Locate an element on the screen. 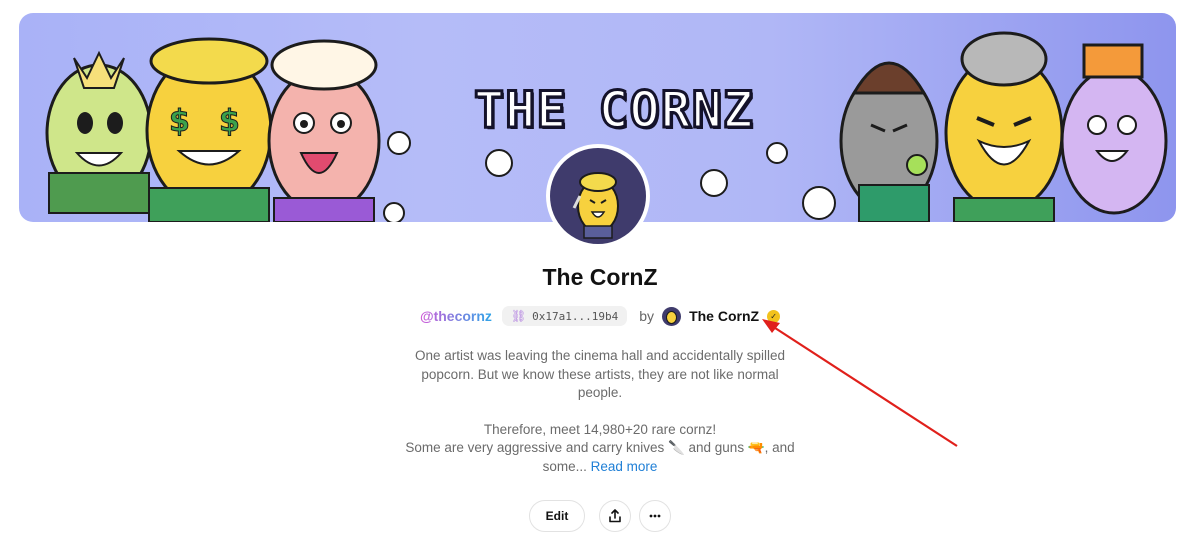  creator-avatar is located at coordinates (672, 316).